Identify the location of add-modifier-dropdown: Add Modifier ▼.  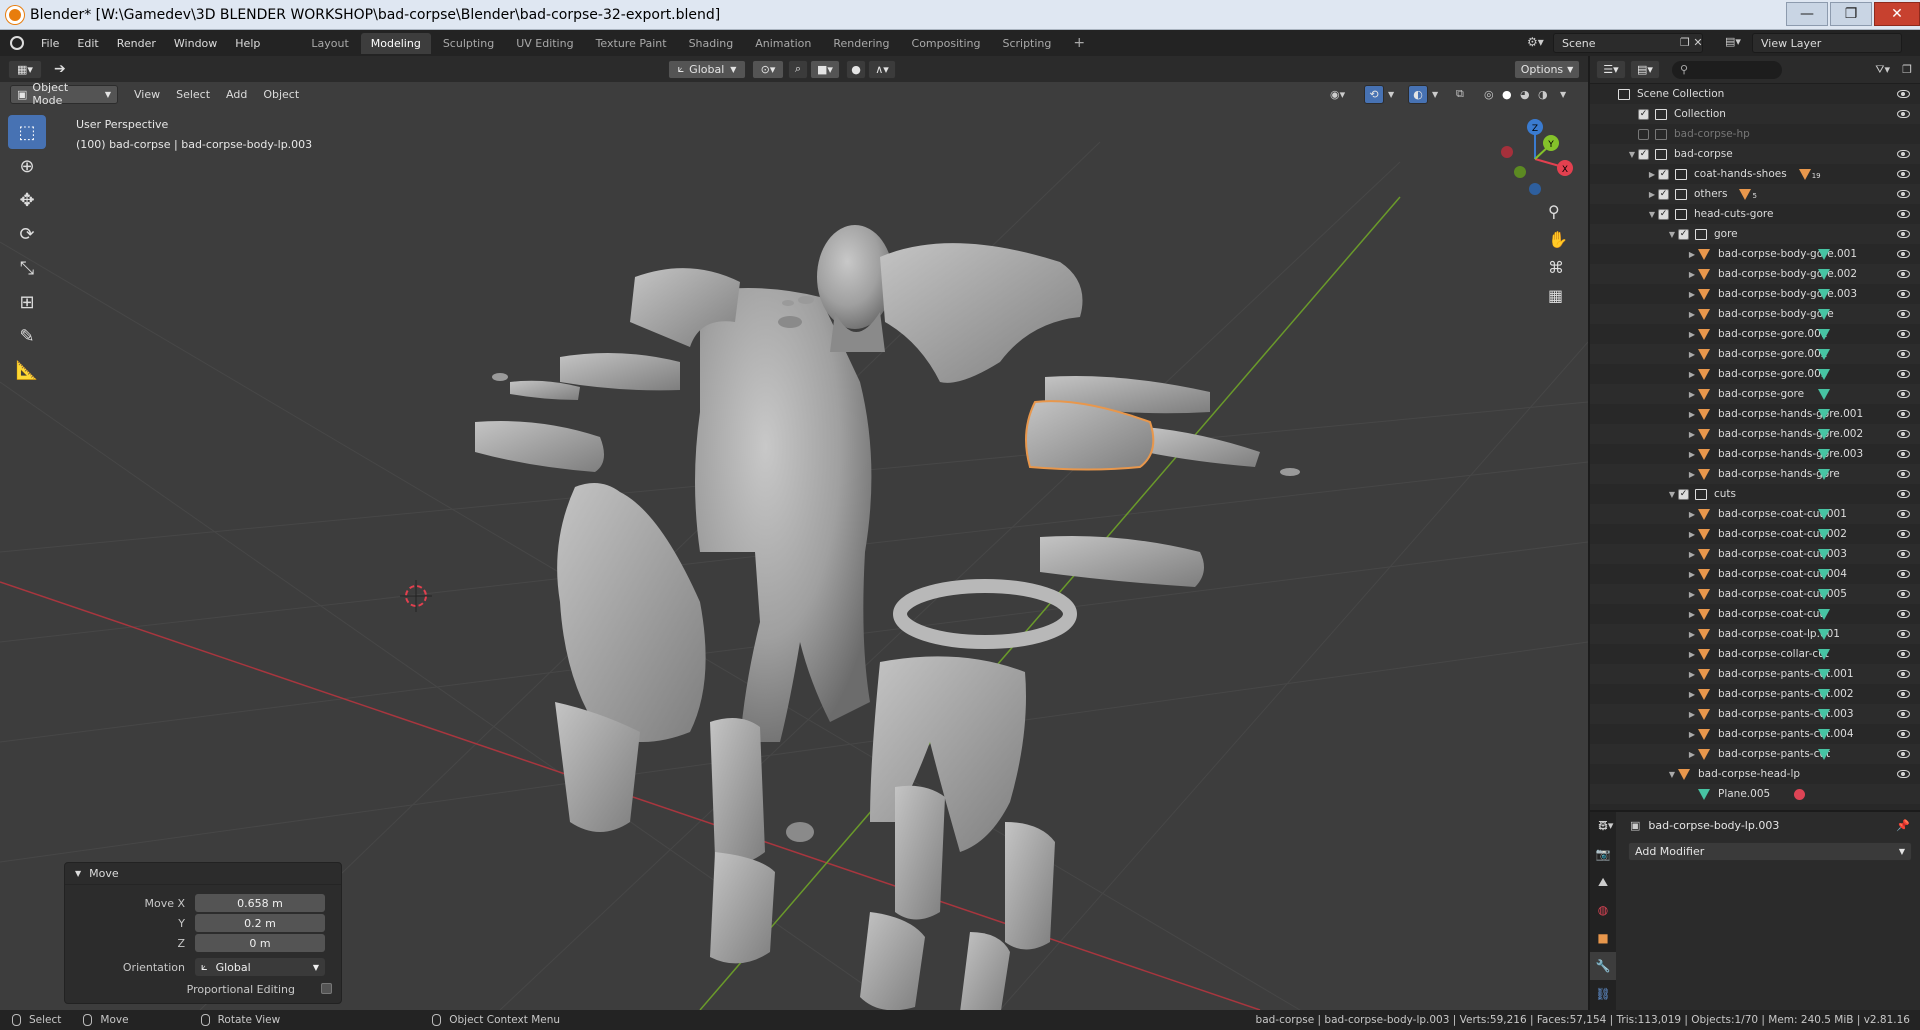
(1770, 851).